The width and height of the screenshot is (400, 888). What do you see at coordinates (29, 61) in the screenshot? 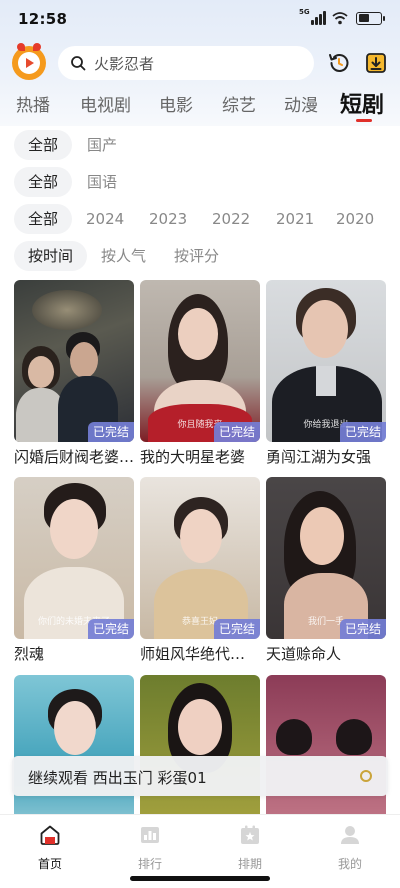
I see `app-logo` at bounding box center [29, 61].